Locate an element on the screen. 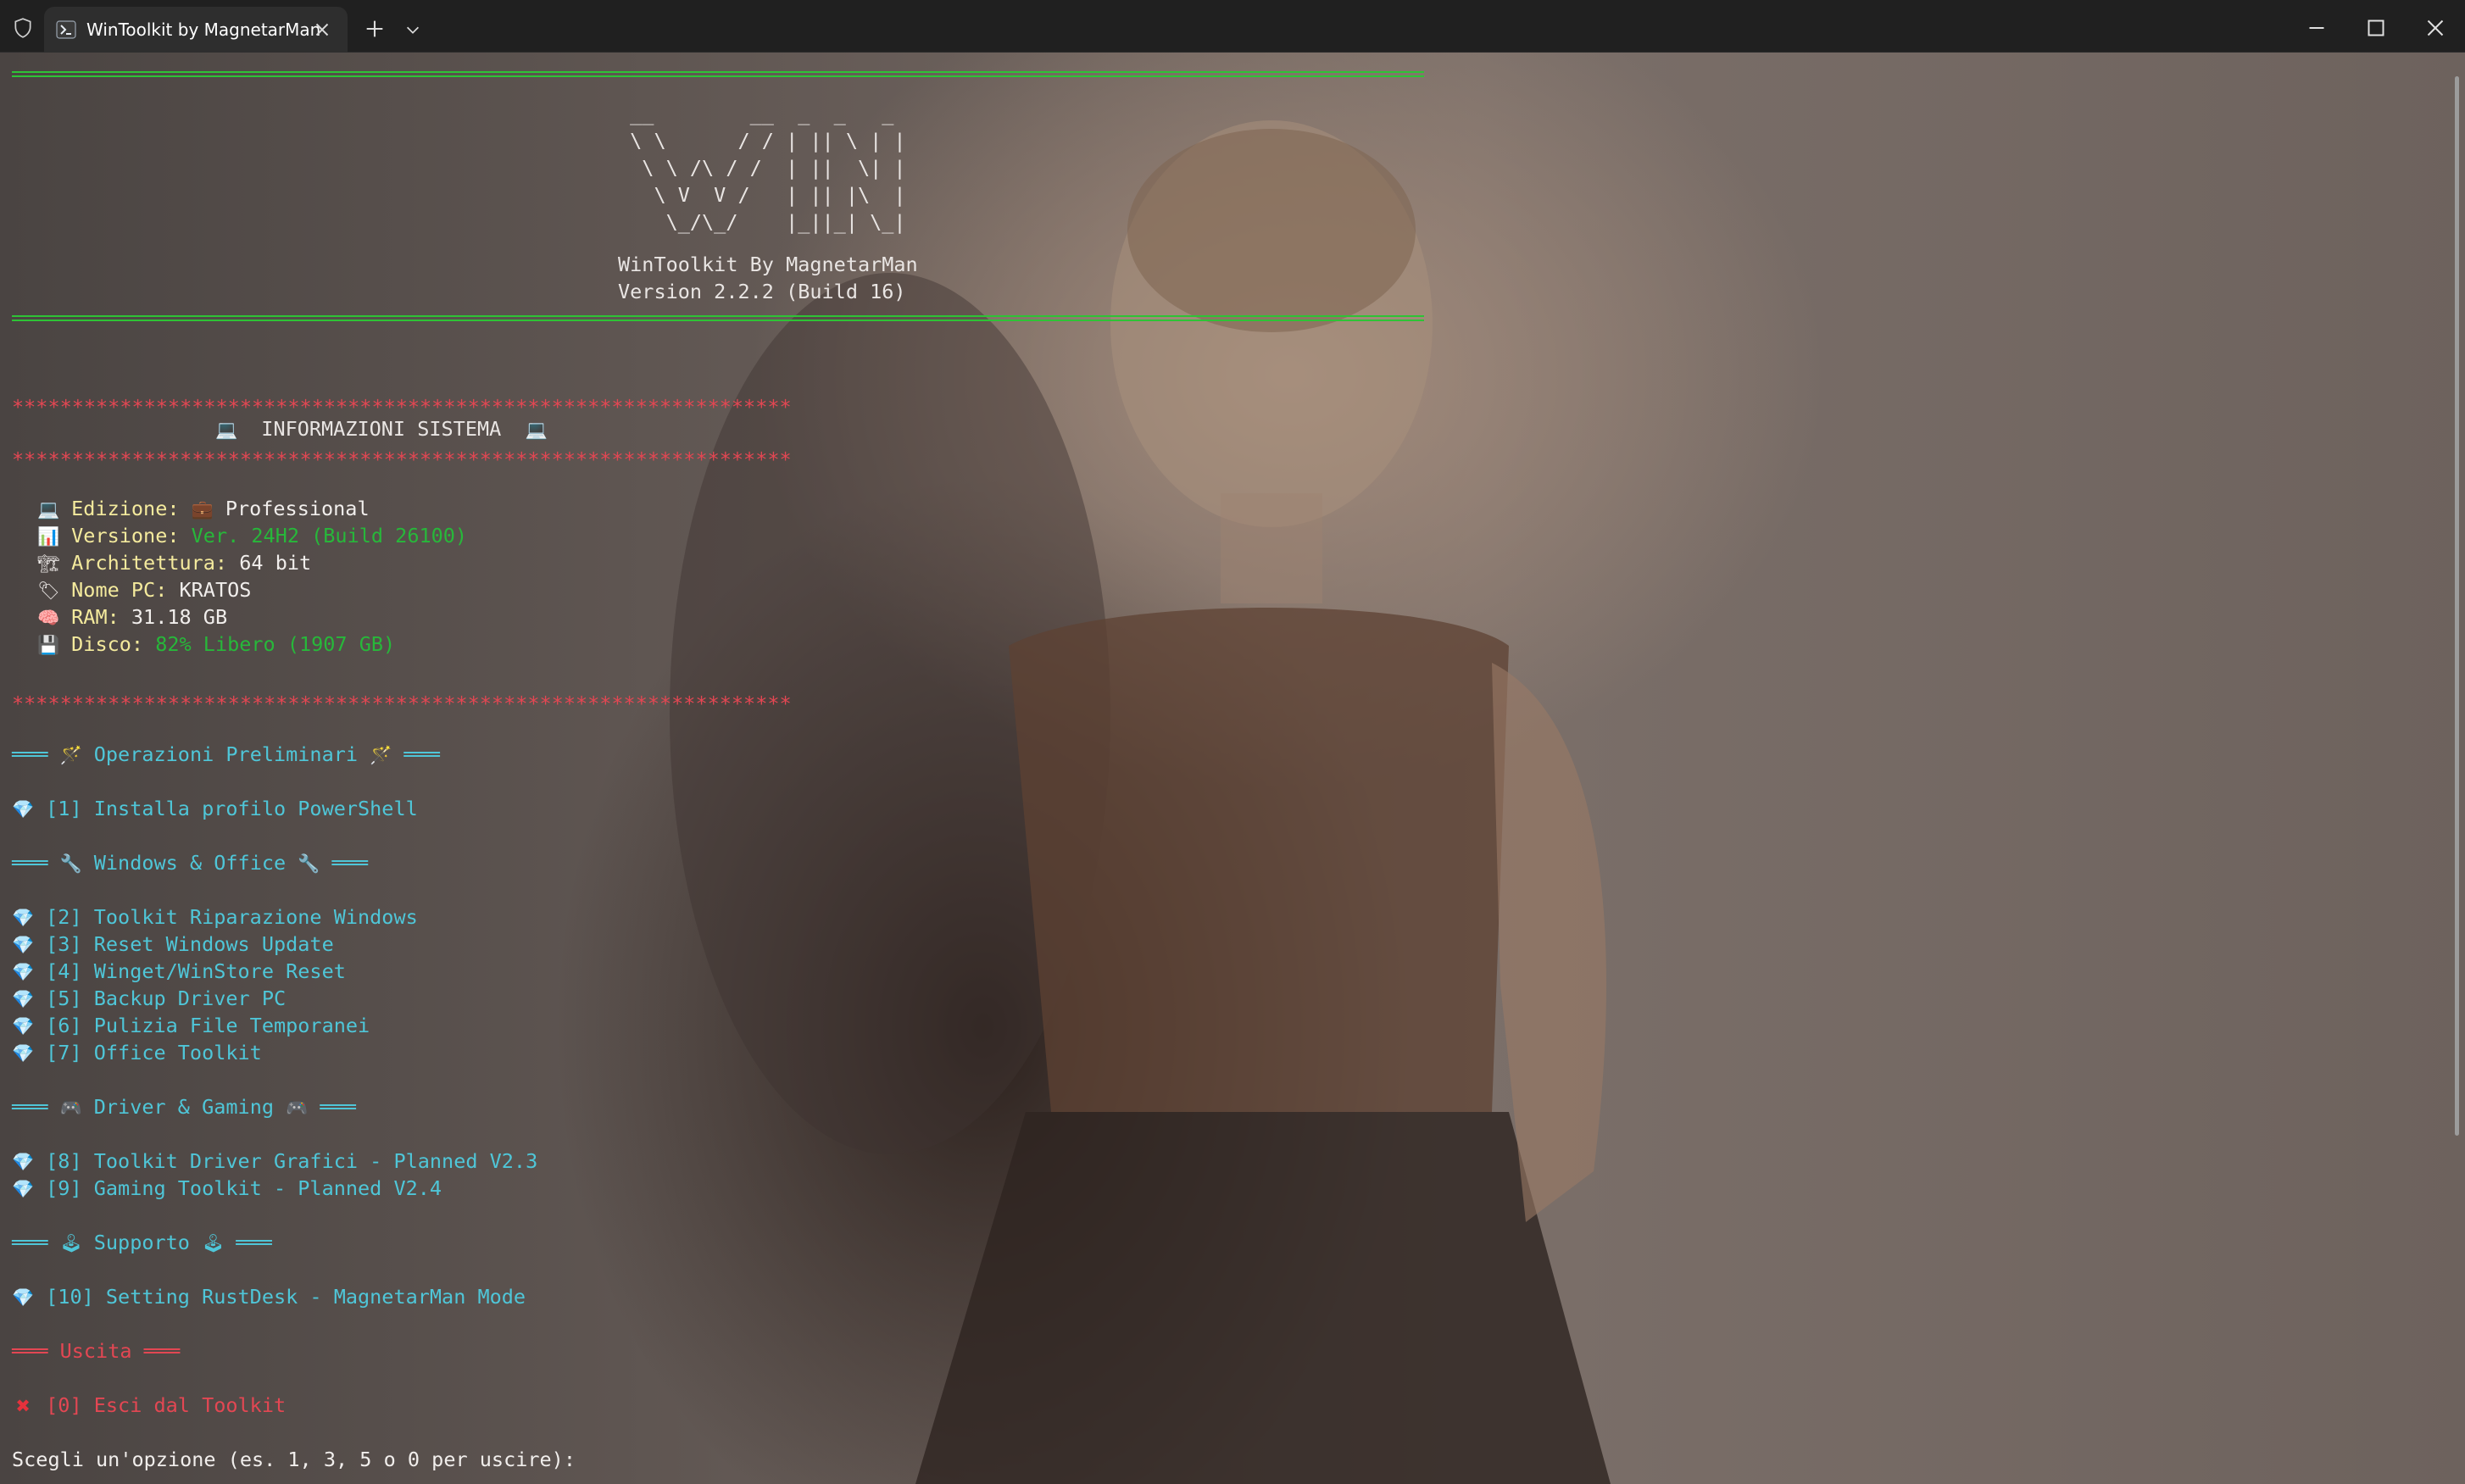 The height and width of the screenshot is (1484, 2465). section-driver-gaming: ═══ 🎮 Driver & Gaming 🎮 ═══ is located at coordinates (184, 1107).